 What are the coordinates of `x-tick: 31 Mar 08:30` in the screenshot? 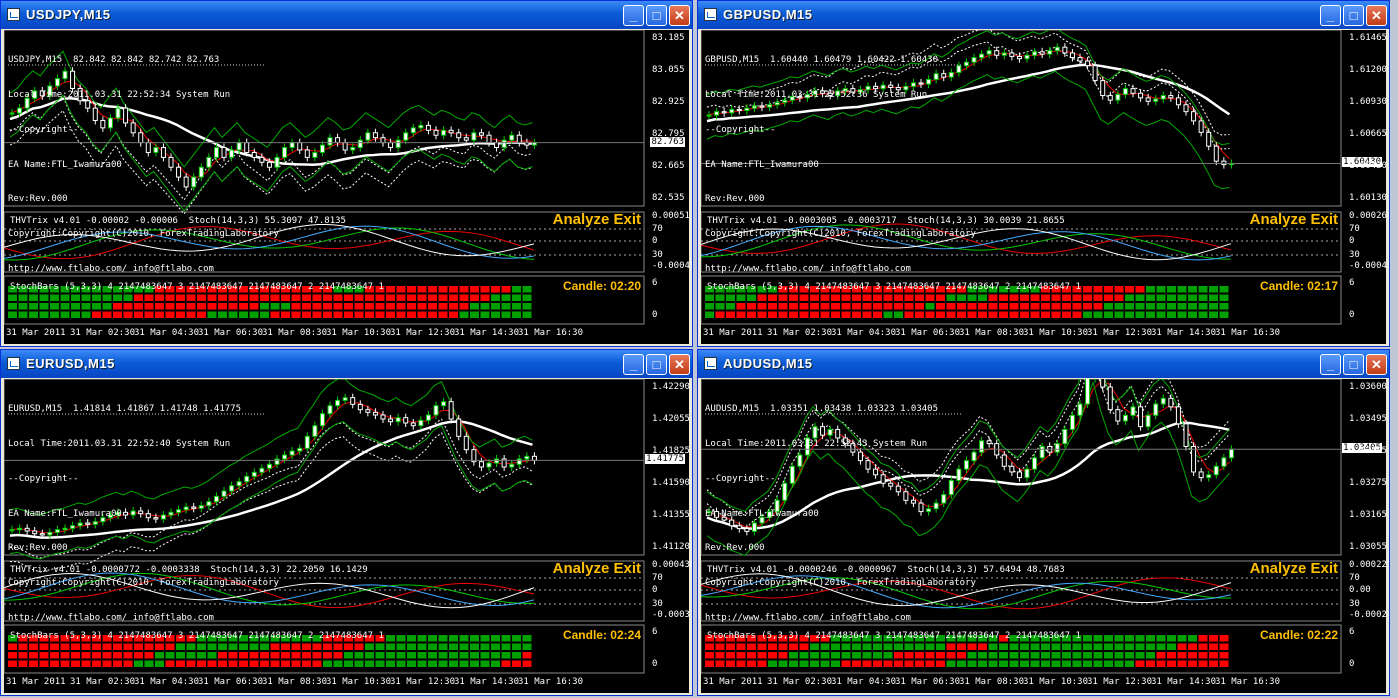 It's located at (295, 682).